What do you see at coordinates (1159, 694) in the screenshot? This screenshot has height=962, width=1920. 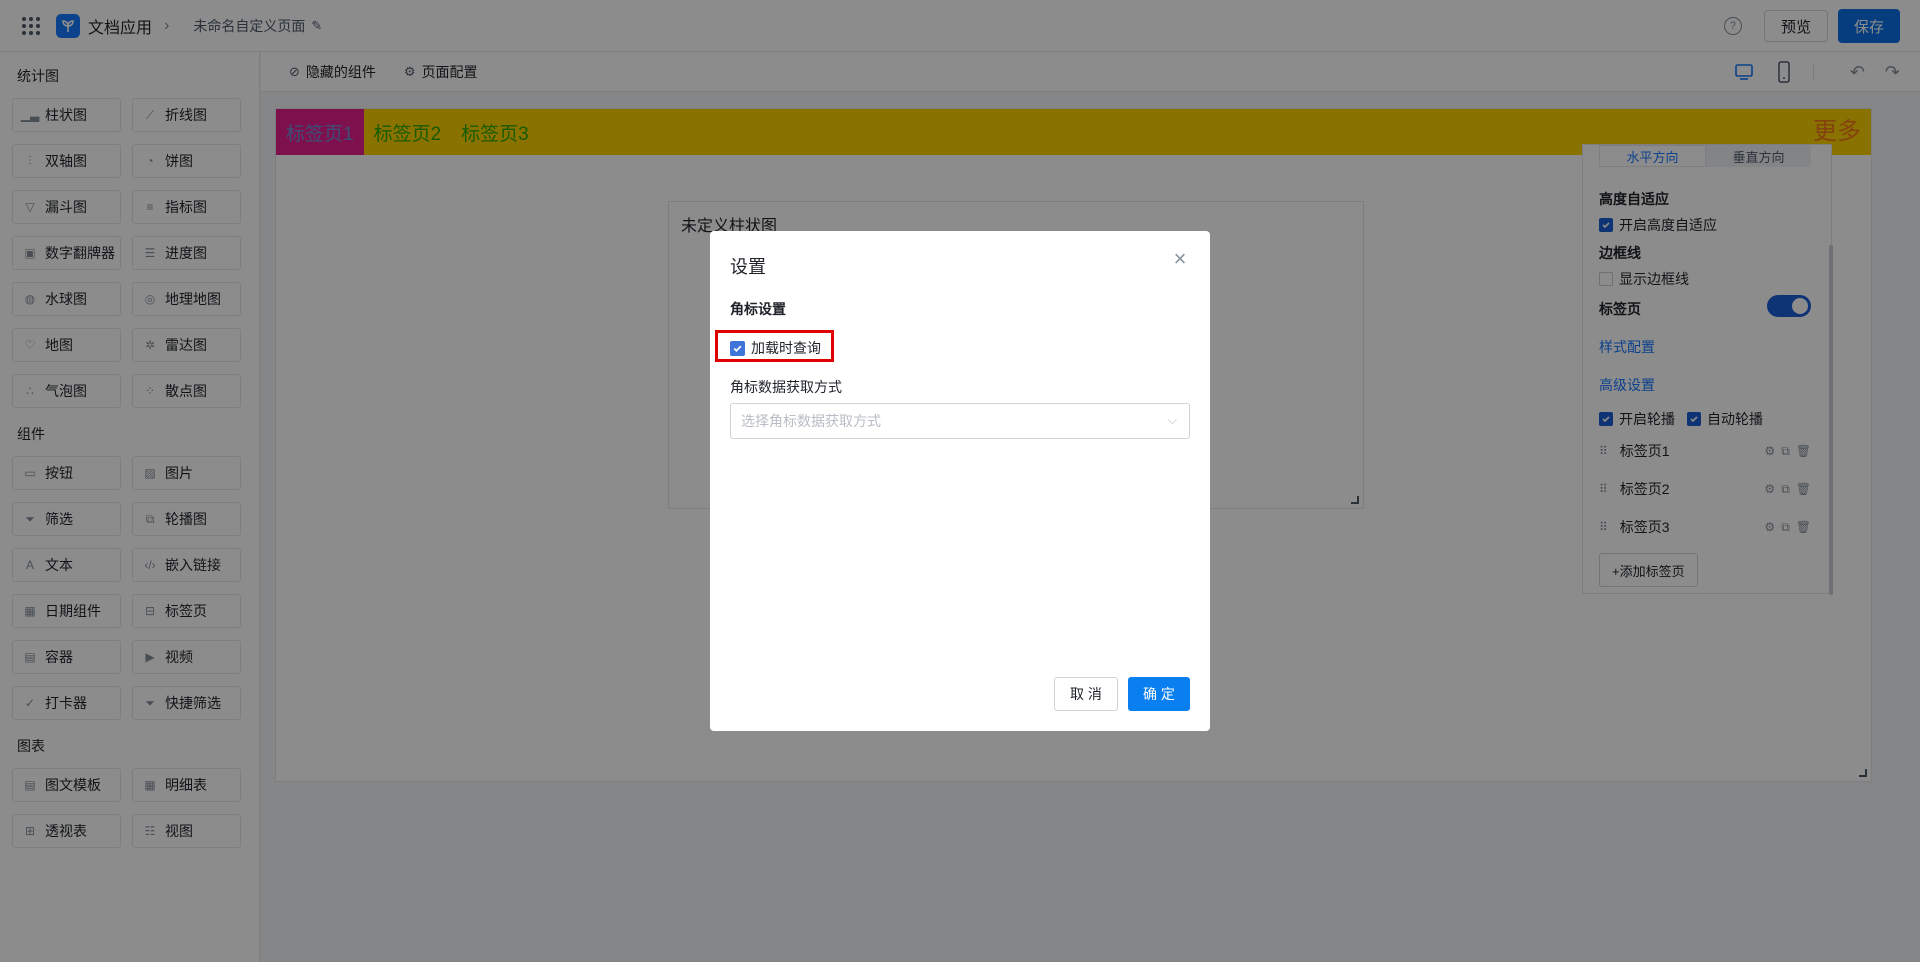 I see `confirm-button: 确 定` at bounding box center [1159, 694].